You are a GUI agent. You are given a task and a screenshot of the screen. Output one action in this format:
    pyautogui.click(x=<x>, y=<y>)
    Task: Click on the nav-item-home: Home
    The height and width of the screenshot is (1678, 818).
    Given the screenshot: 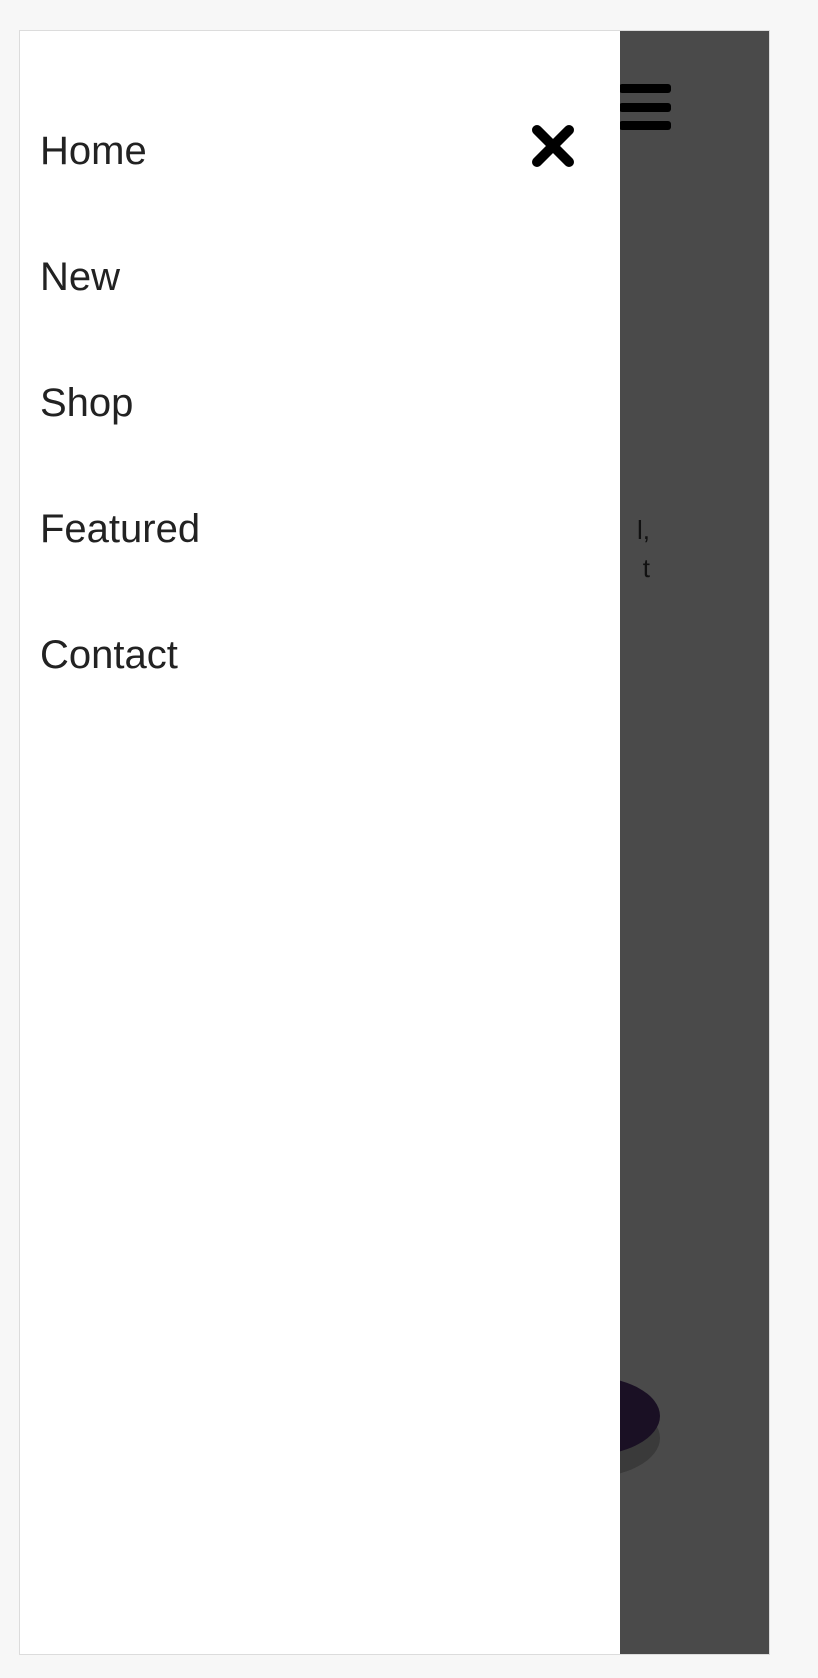 What is the action you would take?
    pyautogui.click(x=120, y=184)
    